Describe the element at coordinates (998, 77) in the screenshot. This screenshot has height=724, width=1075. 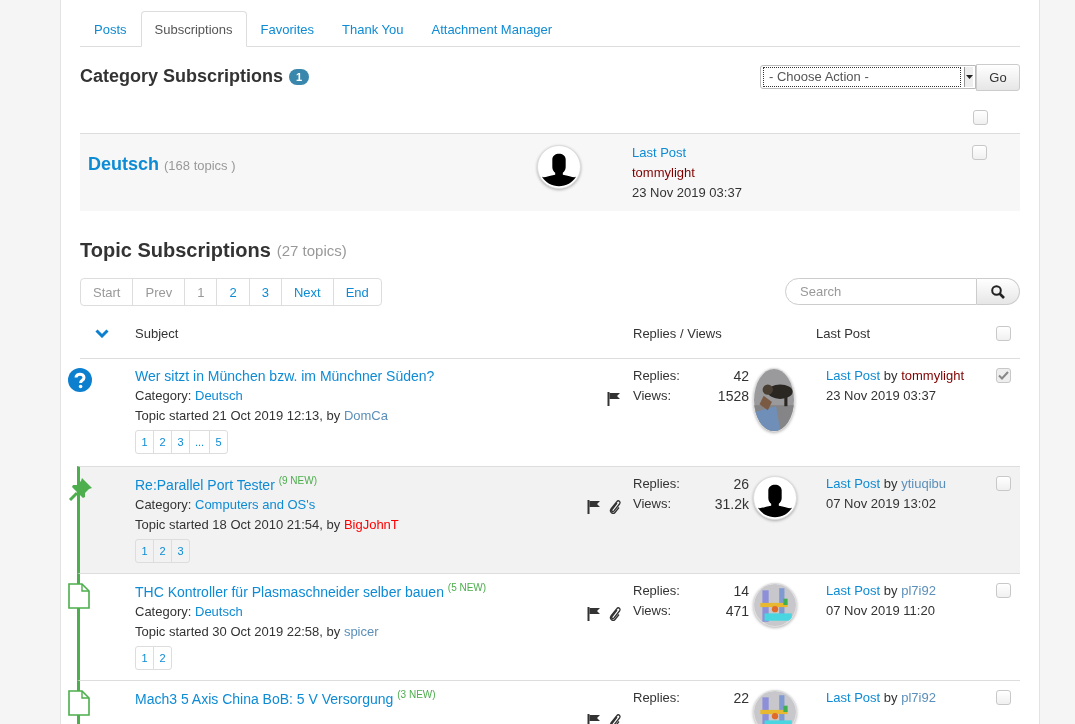
I see `go-button: Go` at that location.